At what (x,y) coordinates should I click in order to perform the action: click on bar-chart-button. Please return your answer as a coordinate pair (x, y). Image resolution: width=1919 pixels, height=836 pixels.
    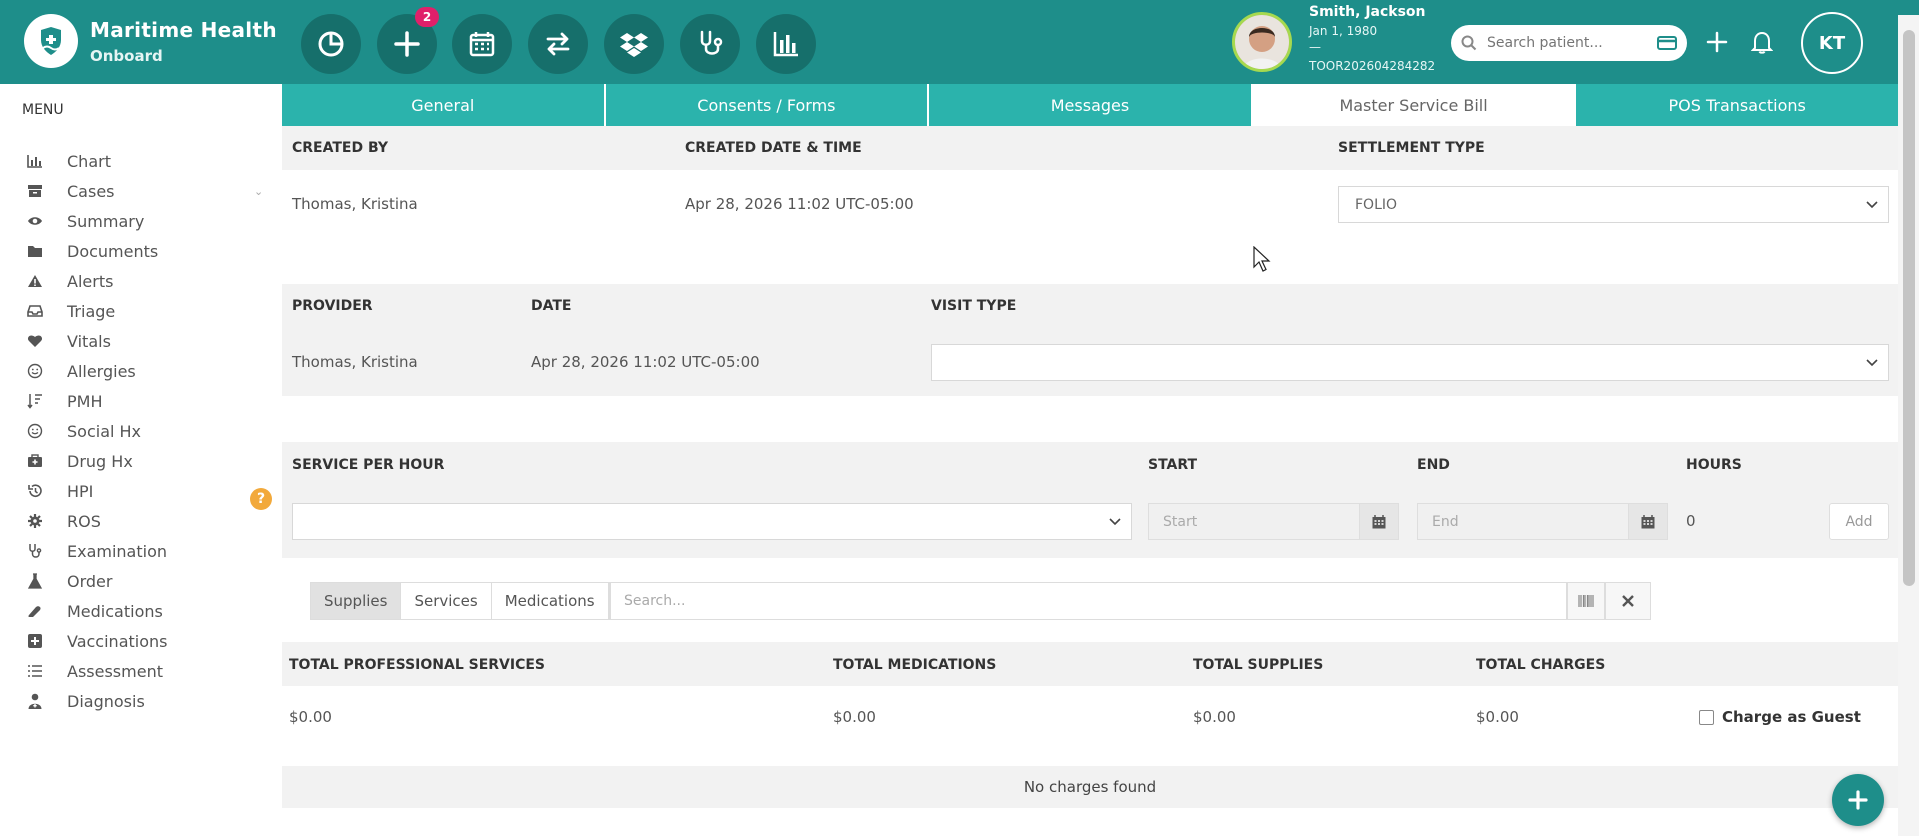
    Looking at the image, I should click on (786, 44).